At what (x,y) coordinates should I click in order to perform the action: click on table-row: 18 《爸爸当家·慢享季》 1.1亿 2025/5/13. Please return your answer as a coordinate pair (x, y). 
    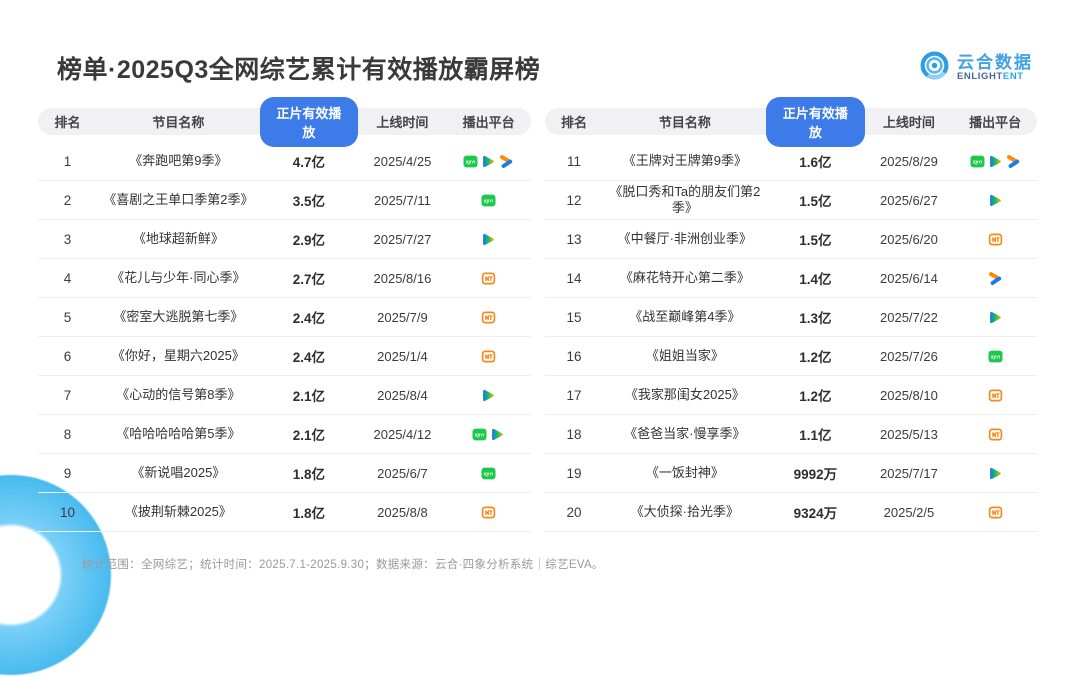
    Looking at the image, I should click on (790, 434).